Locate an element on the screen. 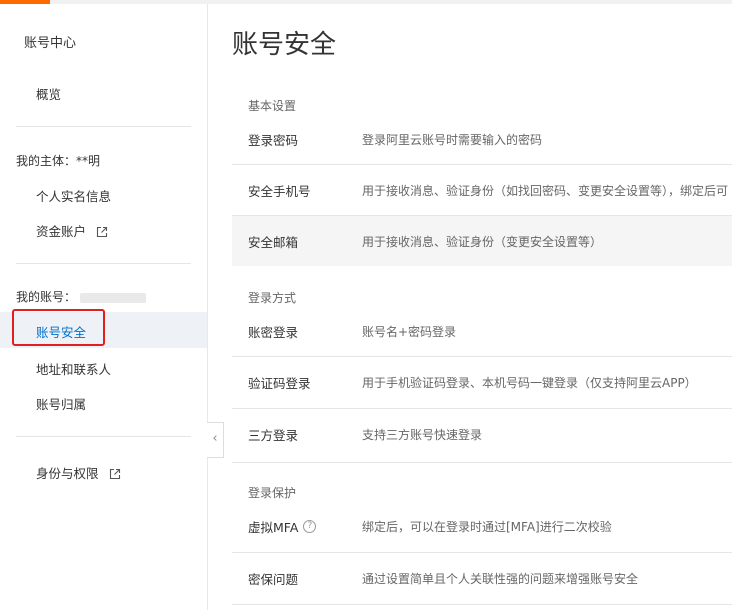 The image size is (732, 610). setting-description: 绑定后，可以在登录时通过[MFA]进行二次校验 is located at coordinates (487, 526).